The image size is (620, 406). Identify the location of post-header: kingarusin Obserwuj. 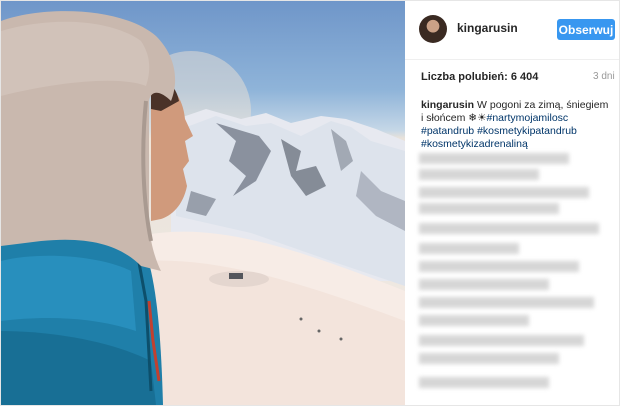
(512, 30).